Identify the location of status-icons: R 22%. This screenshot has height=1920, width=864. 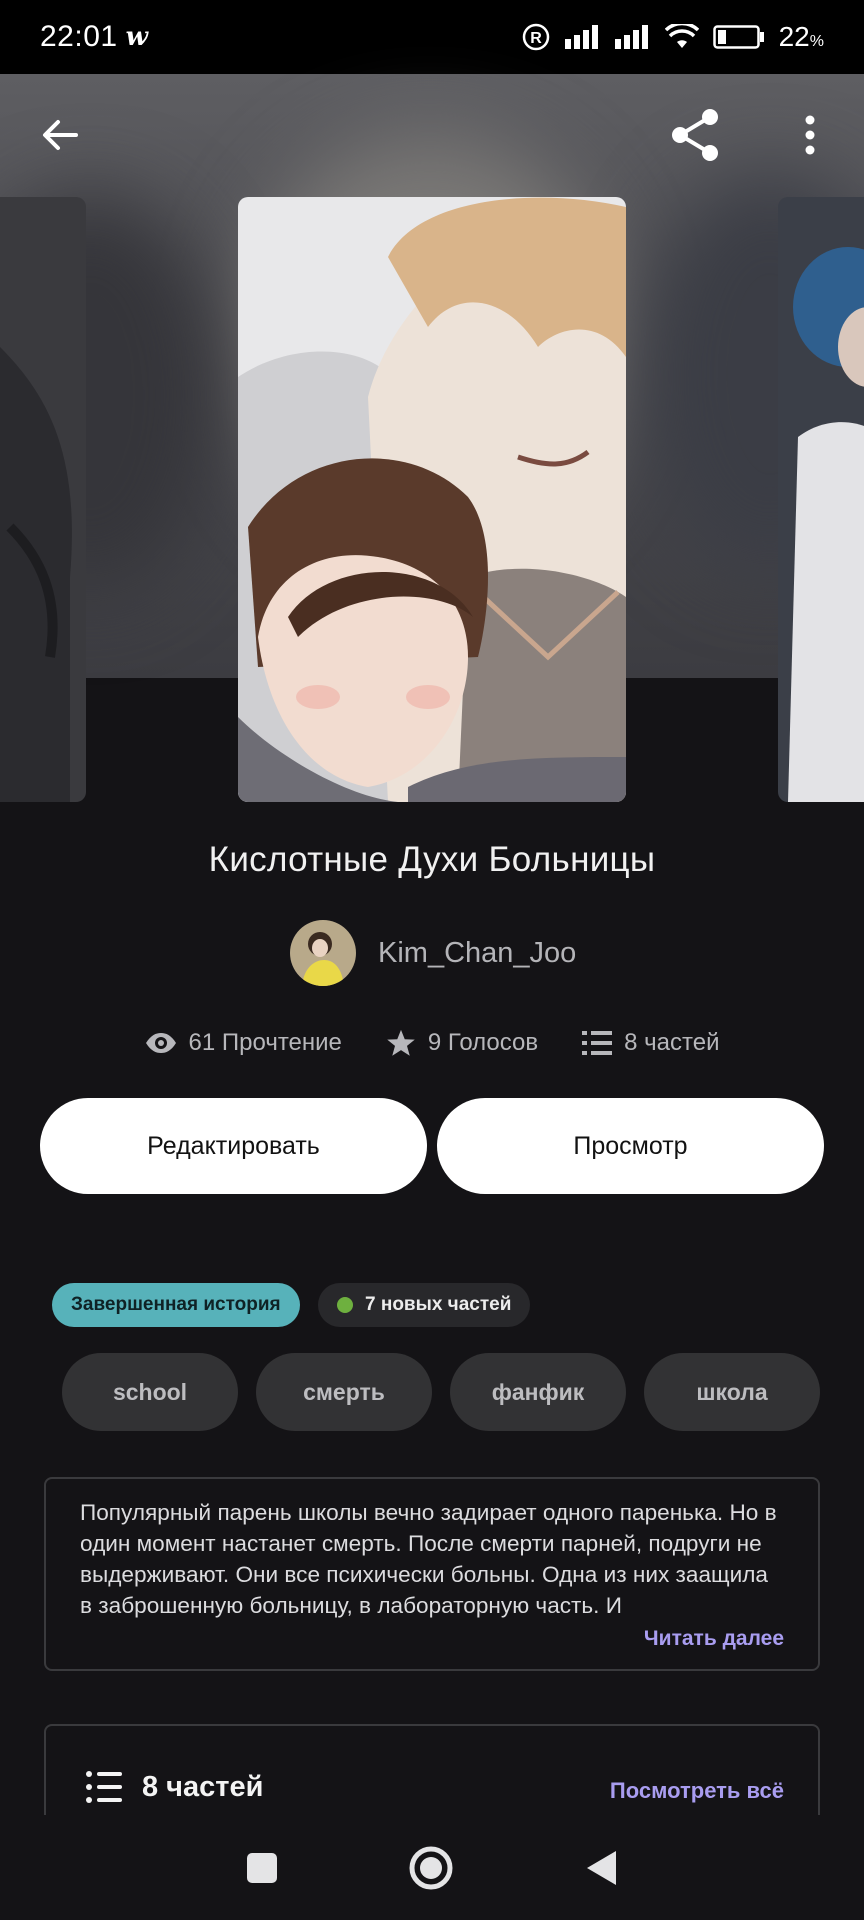
(672, 37).